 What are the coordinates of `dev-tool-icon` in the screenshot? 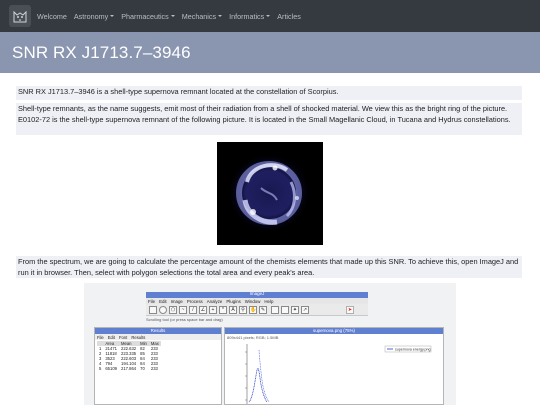 It's located at (275, 310).